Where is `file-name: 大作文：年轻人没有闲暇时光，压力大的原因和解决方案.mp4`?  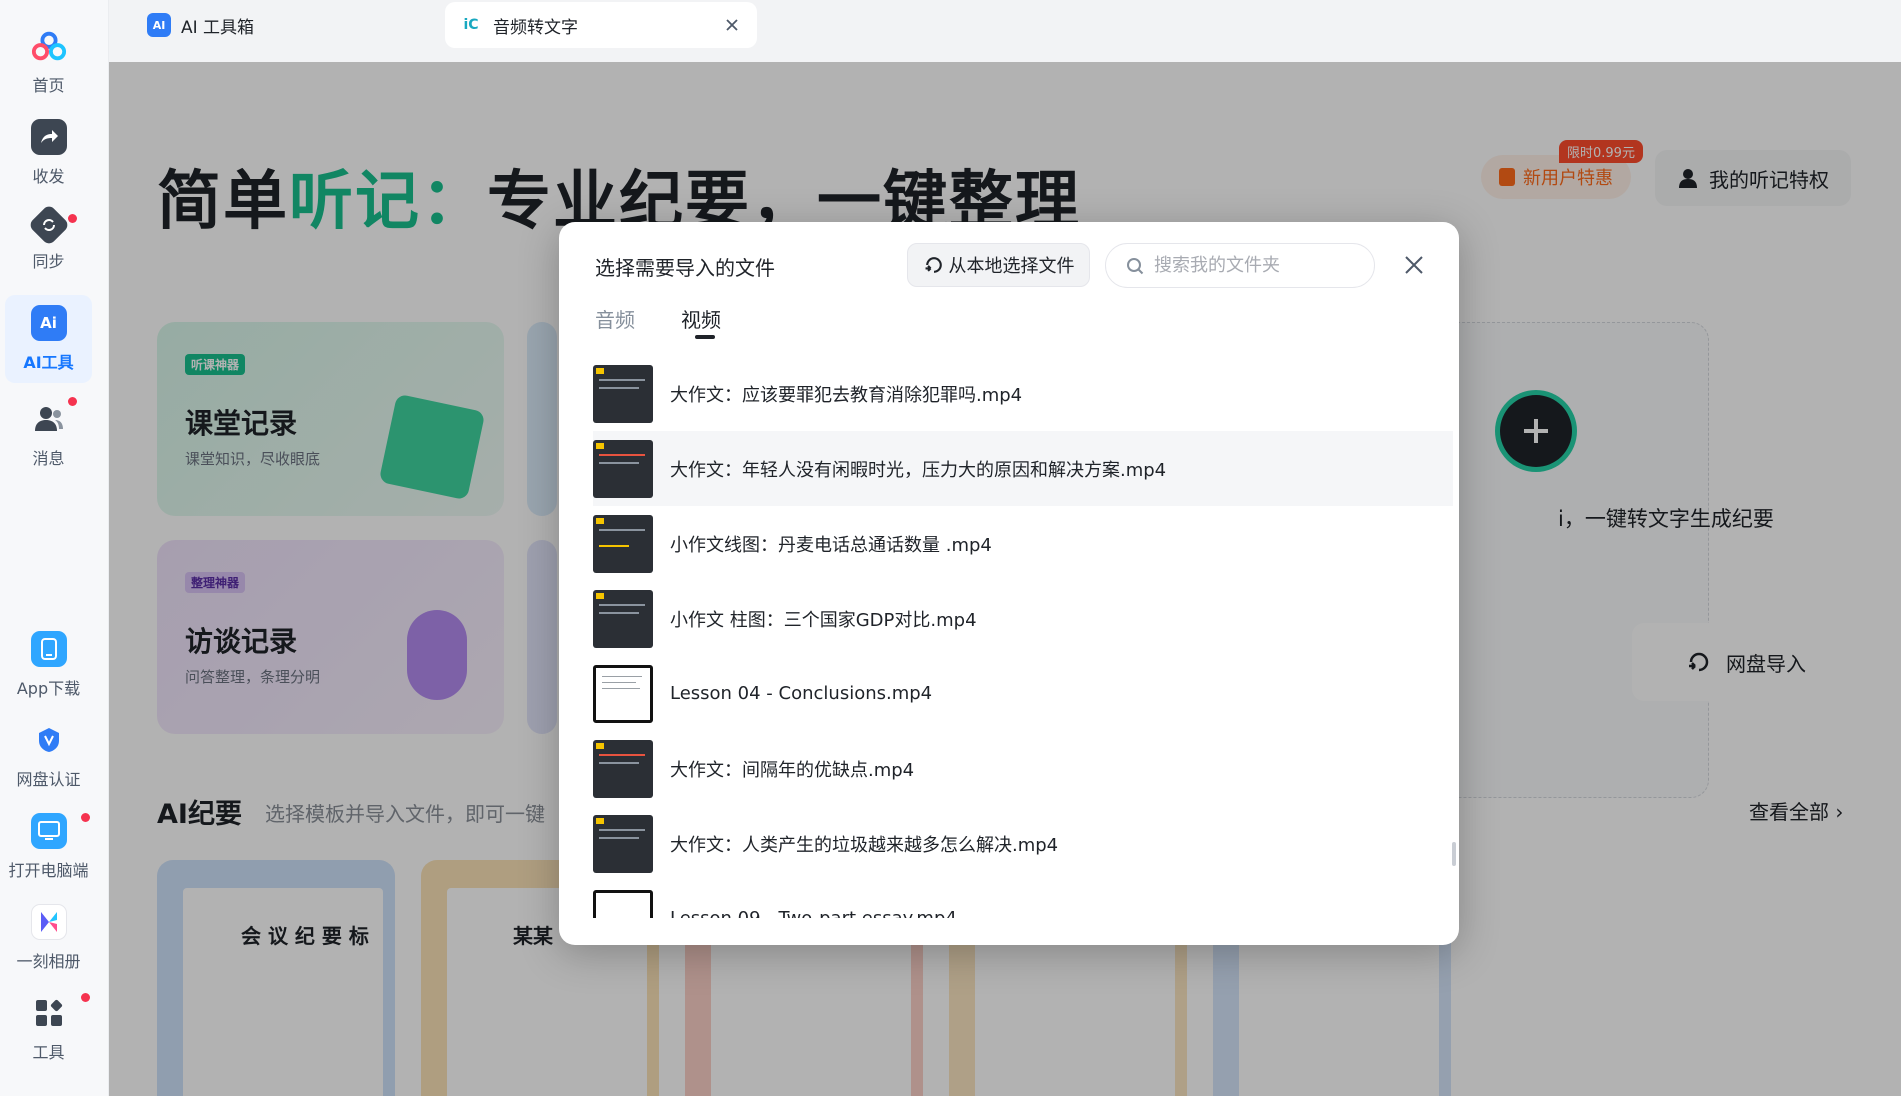 file-name: 大作文：年轻人没有闲暇时光，压力大的原因和解决方案.mp4 is located at coordinates (918, 470).